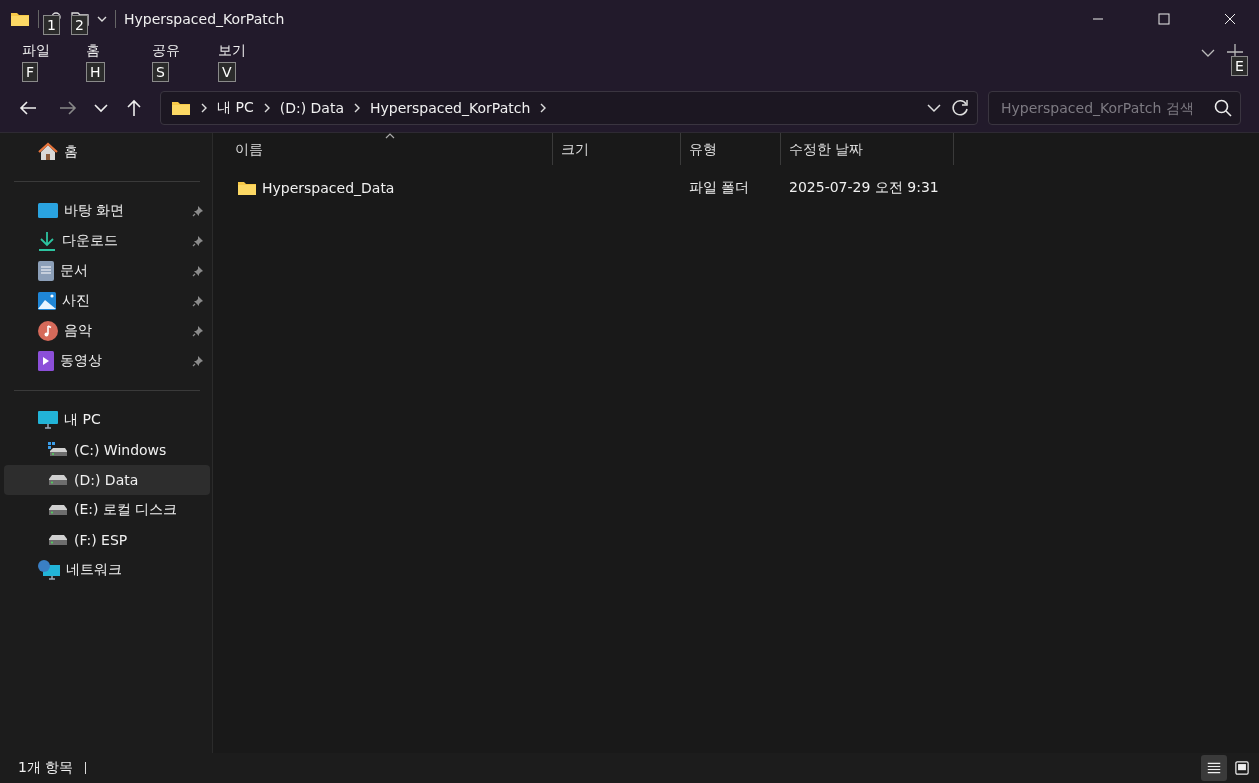 This screenshot has height=783, width=1259. Describe the element at coordinates (107, 361) in the screenshot. I see `sidebar-item: 동영상` at that location.